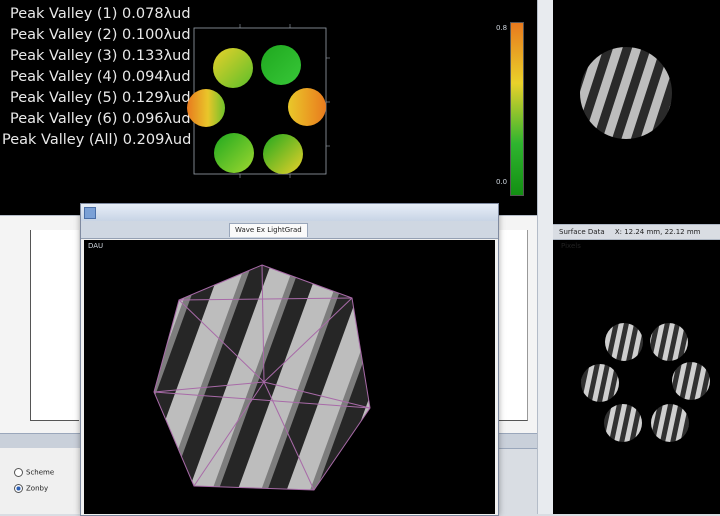  Describe the element at coordinates (512, 325) in the screenshot. I see `profile-plot-area-right` at that location.